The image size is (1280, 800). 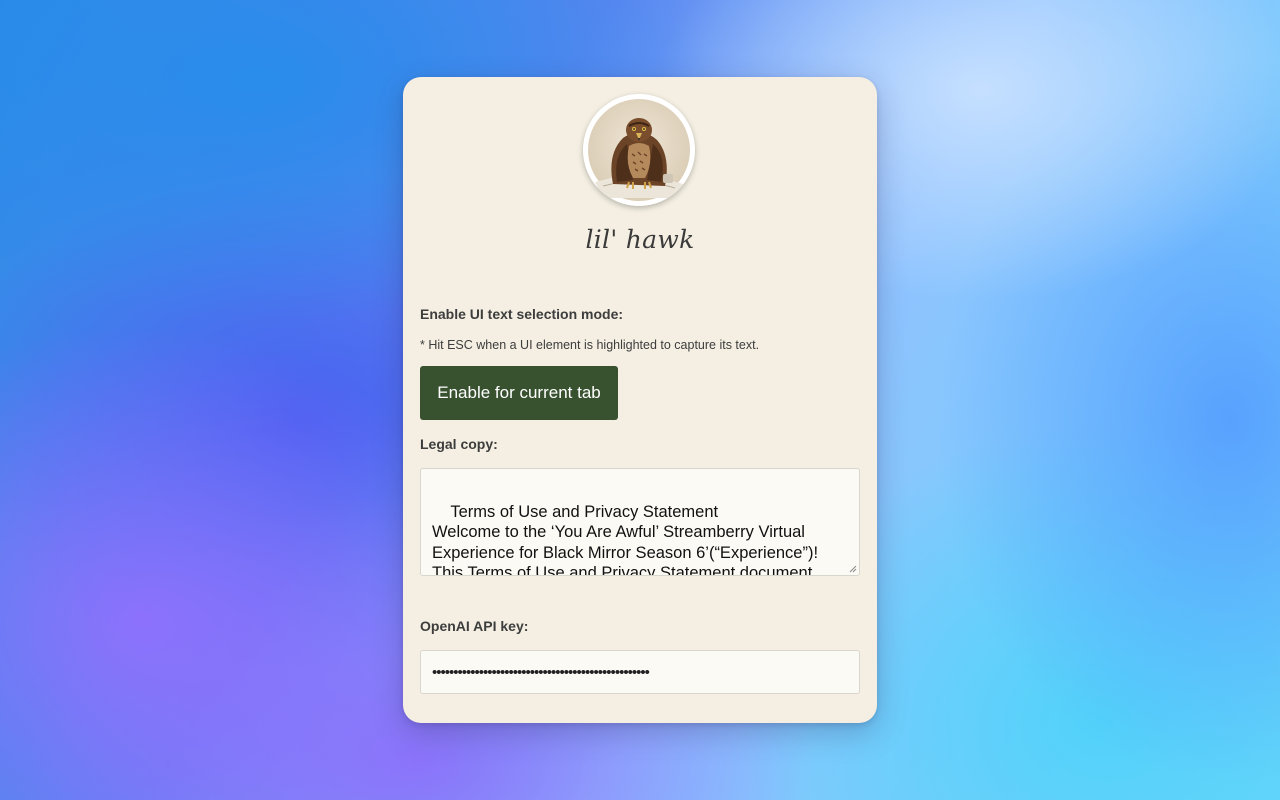 I want to click on resize-grip-icon, so click(x=853, y=569).